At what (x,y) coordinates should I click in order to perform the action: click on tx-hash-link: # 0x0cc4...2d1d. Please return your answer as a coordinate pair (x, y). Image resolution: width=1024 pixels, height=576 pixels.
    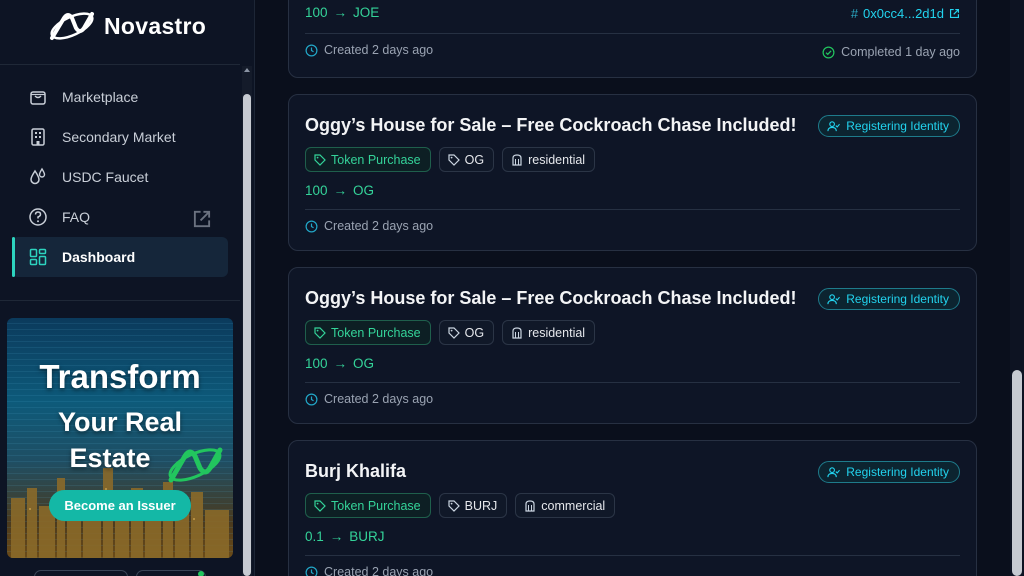
    Looking at the image, I should click on (905, 13).